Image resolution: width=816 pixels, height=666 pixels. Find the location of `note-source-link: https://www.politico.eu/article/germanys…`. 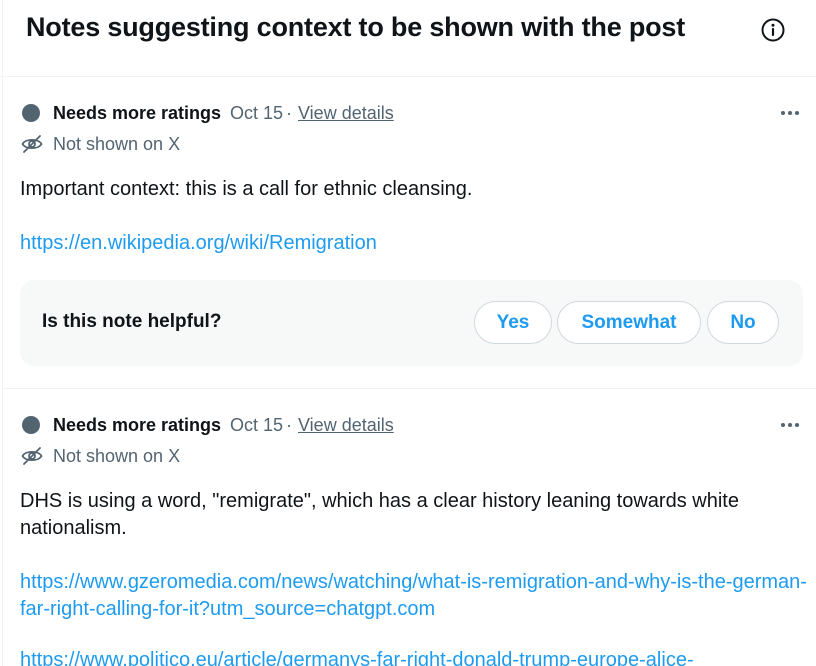

note-source-link: https://www.politico.eu/article/germanys… is located at coordinates (415, 656).